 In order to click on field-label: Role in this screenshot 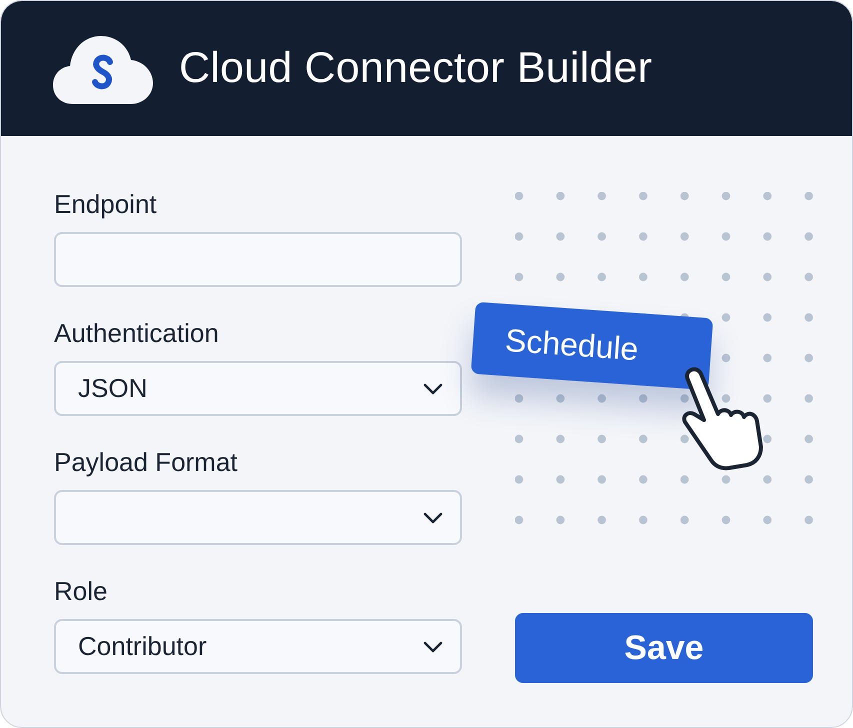, I will do `click(81, 591)`.